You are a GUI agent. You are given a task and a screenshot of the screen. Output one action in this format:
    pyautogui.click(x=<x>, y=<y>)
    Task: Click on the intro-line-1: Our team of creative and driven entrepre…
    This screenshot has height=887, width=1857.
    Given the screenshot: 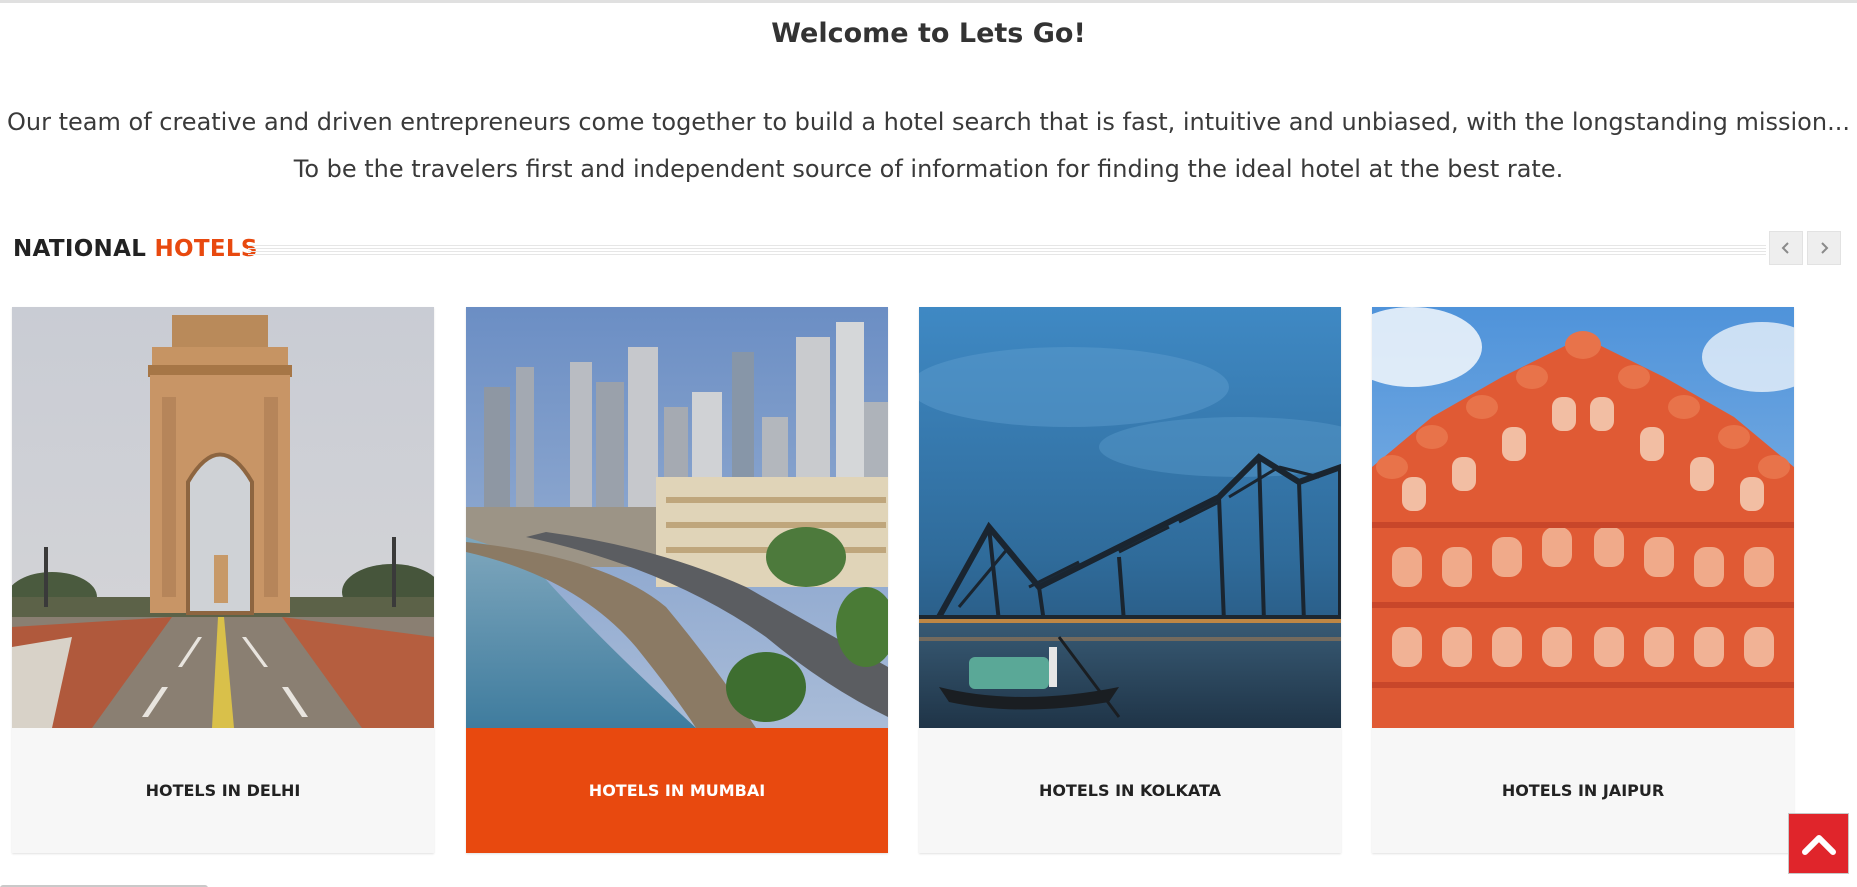 What is the action you would take?
    pyautogui.click(x=928, y=122)
    